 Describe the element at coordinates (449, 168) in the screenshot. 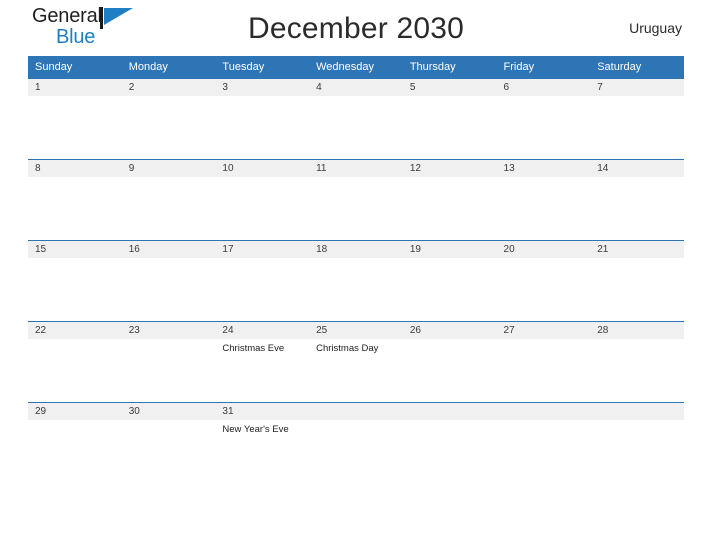

I see `day-number: 12` at that location.